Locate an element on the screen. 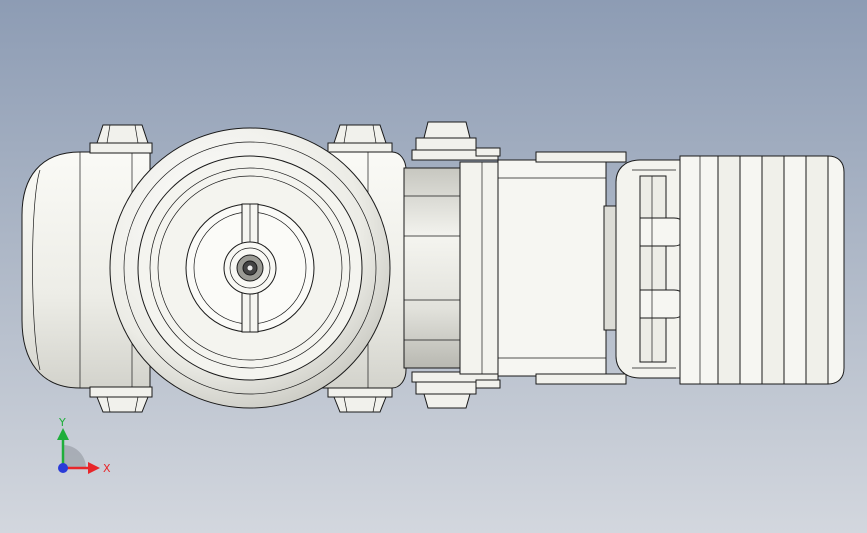 The width and height of the screenshot is (867, 533). bolt-barrel-bottom is located at coordinates (456, 390).